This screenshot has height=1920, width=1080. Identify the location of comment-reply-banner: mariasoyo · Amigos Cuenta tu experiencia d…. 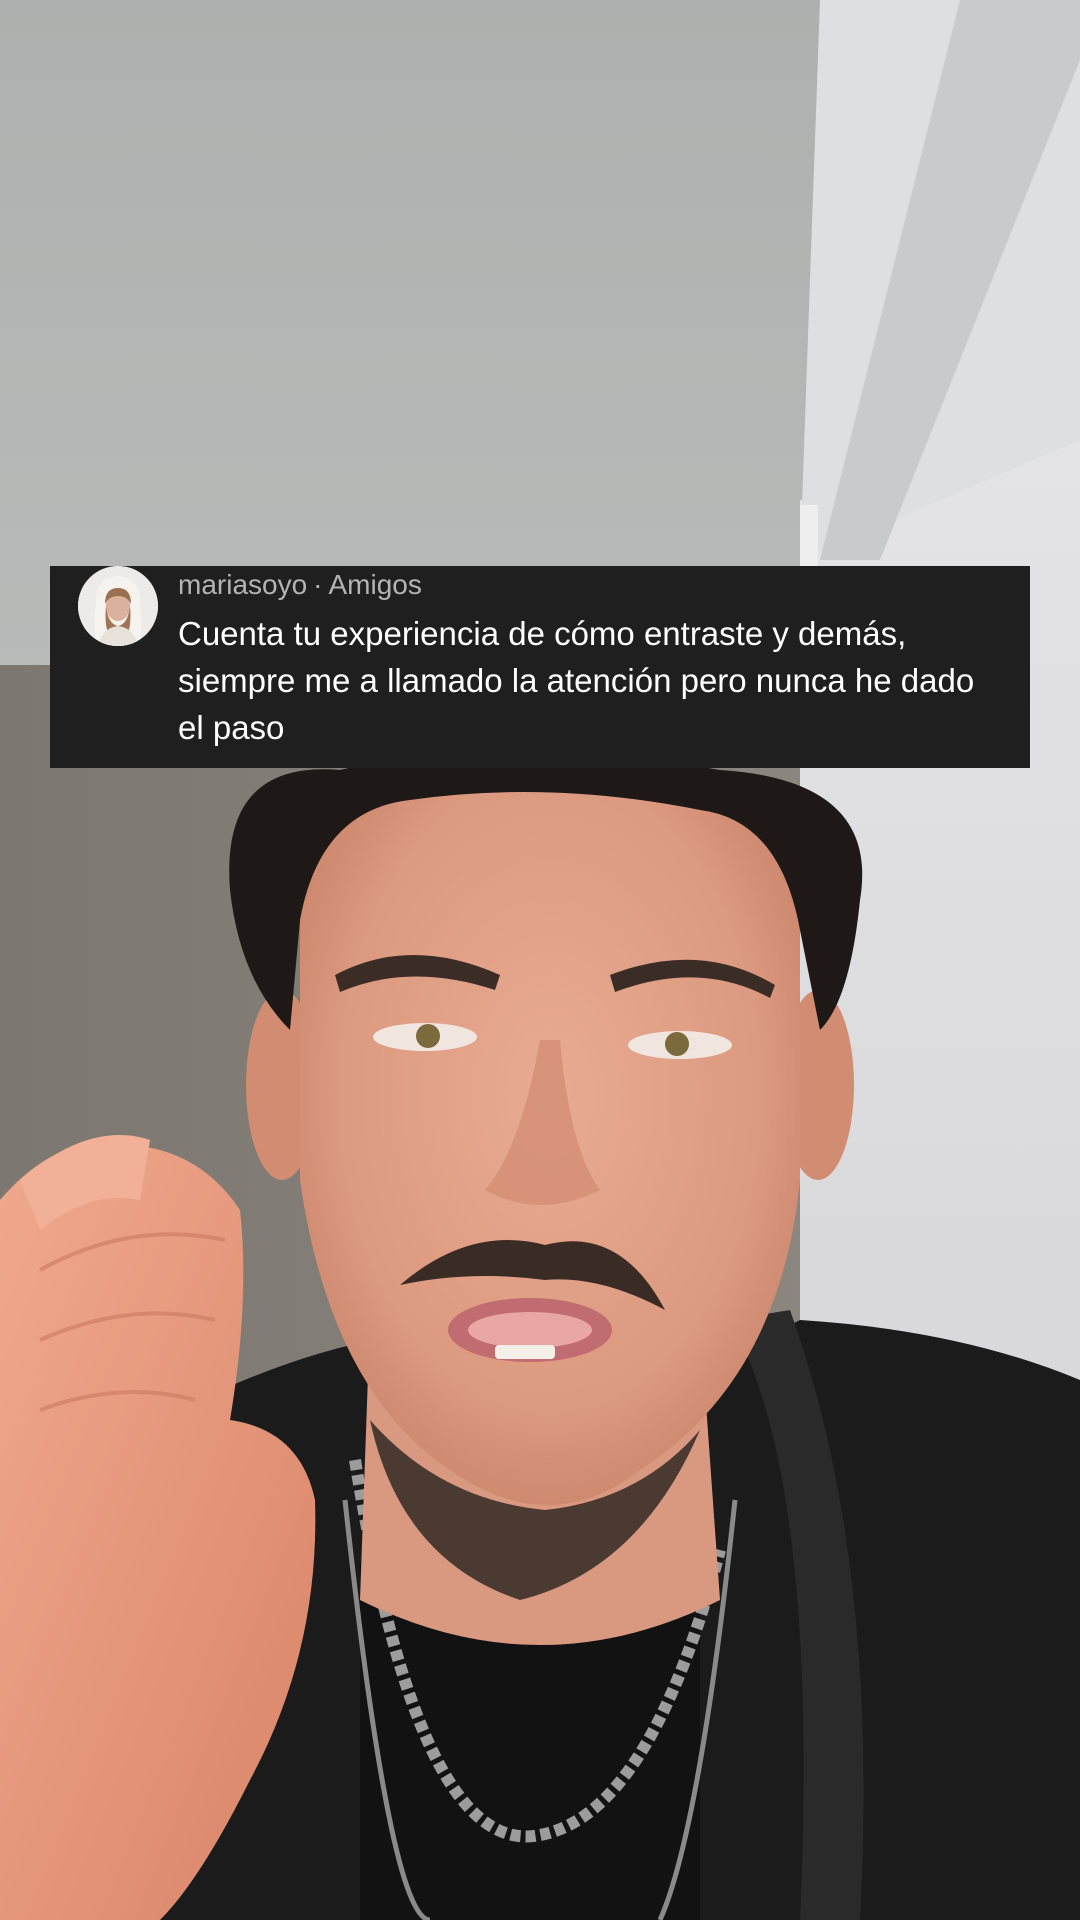
(540, 667).